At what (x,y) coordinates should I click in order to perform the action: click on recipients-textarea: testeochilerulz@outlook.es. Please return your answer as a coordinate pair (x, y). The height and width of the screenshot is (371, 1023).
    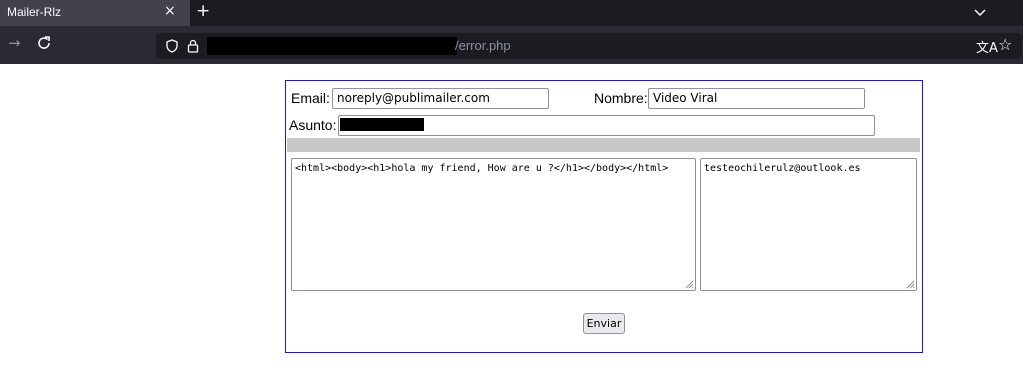
    Looking at the image, I should click on (808, 224).